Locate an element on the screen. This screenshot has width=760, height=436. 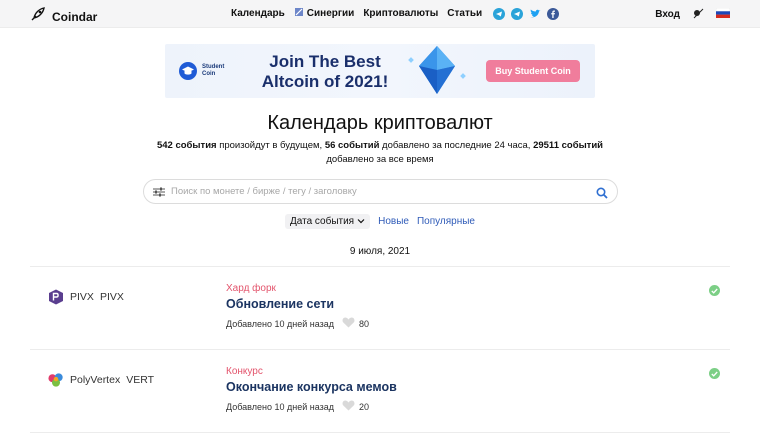
search-icon is located at coordinates (602, 195).